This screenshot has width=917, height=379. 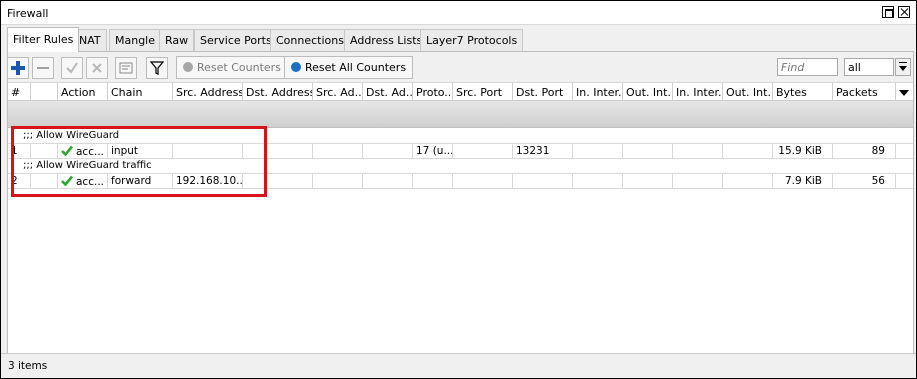 I want to click on minus-icon, so click(x=43, y=68).